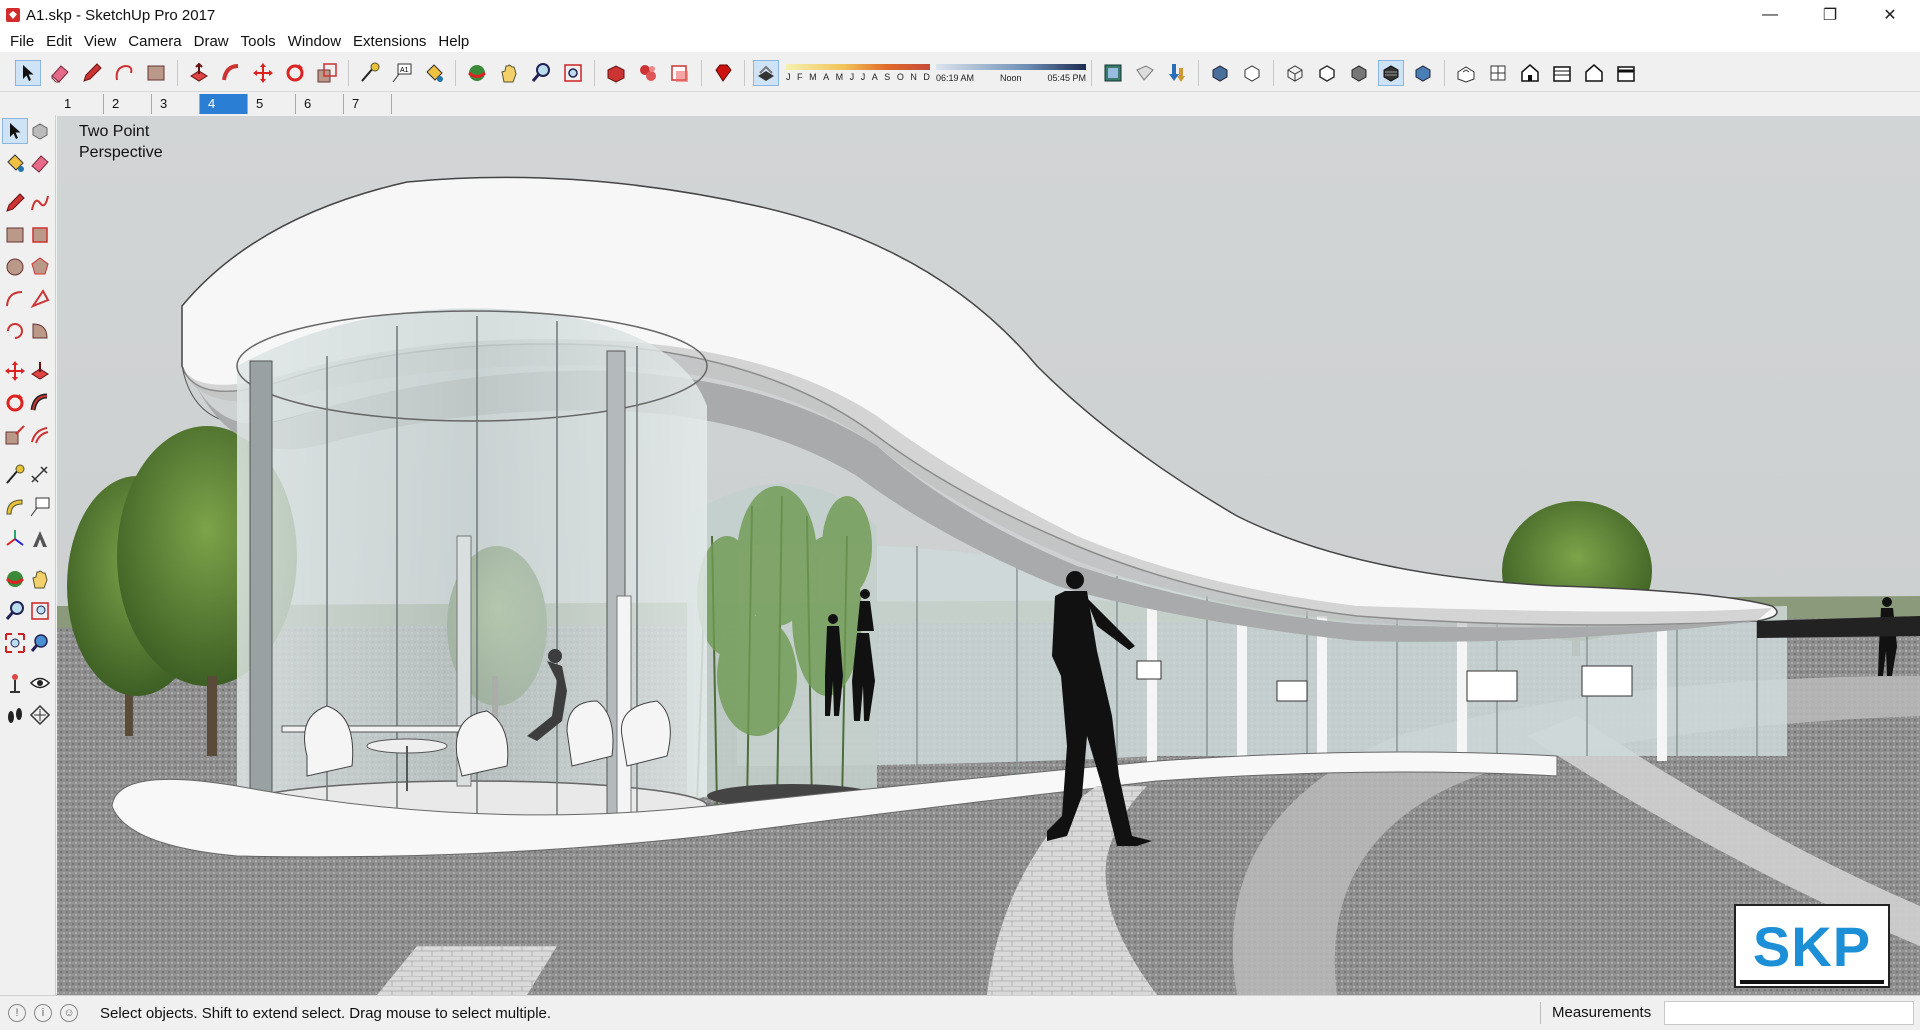  What do you see at coordinates (22, 41) in the screenshot?
I see `menu-file: File` at bounding box center [22, 41].